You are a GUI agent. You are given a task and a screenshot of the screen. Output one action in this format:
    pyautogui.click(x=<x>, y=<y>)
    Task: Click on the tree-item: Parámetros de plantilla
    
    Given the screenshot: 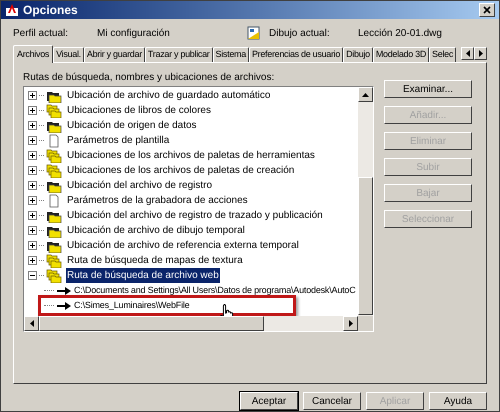 What is the action you would take?
    pyautogui.click(x=118, y=140)
    